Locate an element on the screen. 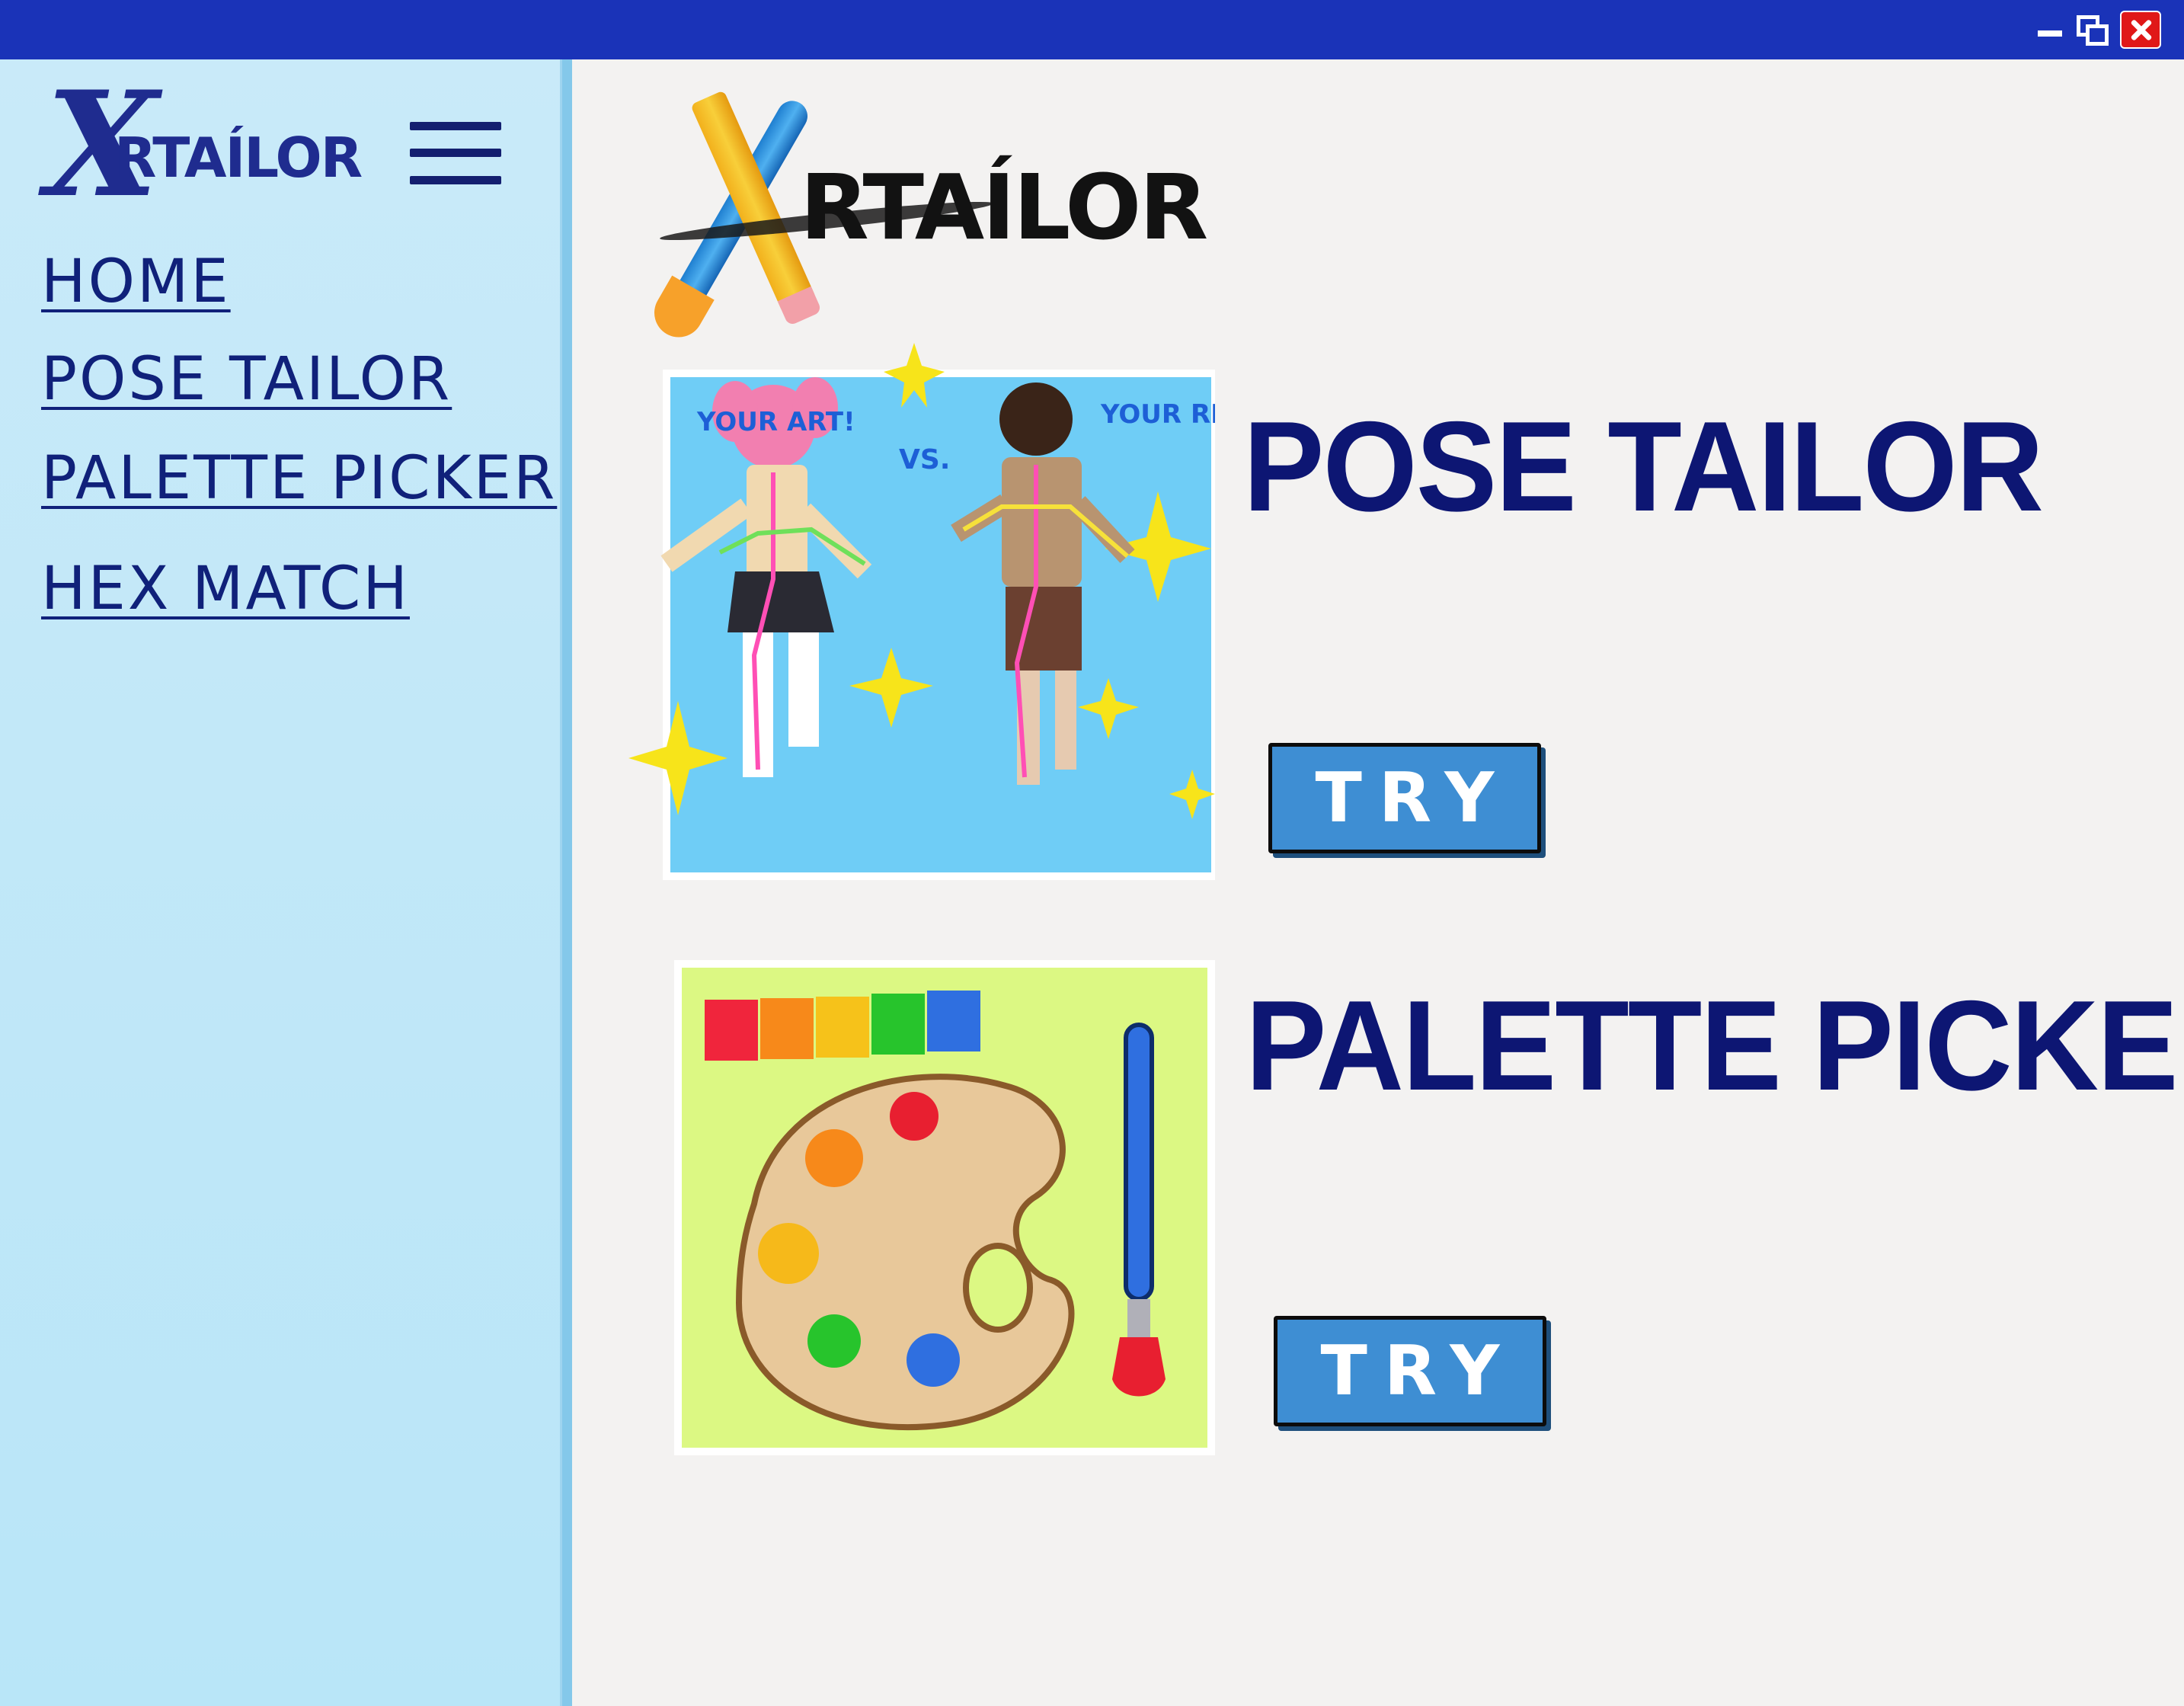 The width and height of the screenshot is (2184, 1706). illustration-label-your-art: YOUR ART! is located at coordinates (775, 422).